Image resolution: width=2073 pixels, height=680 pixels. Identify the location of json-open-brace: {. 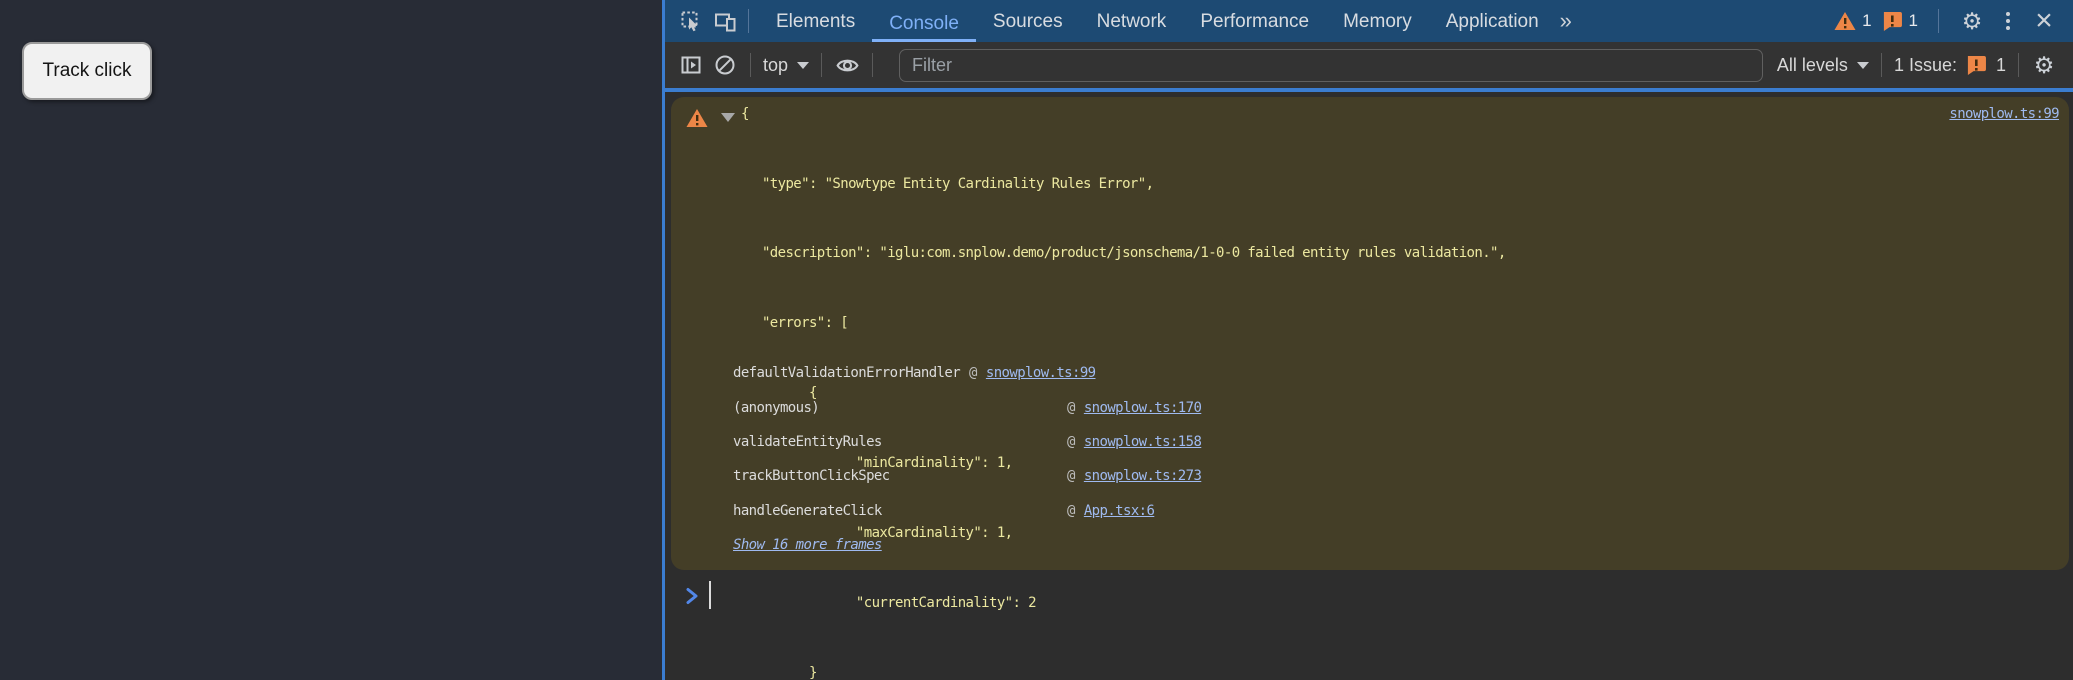
(745, 114).